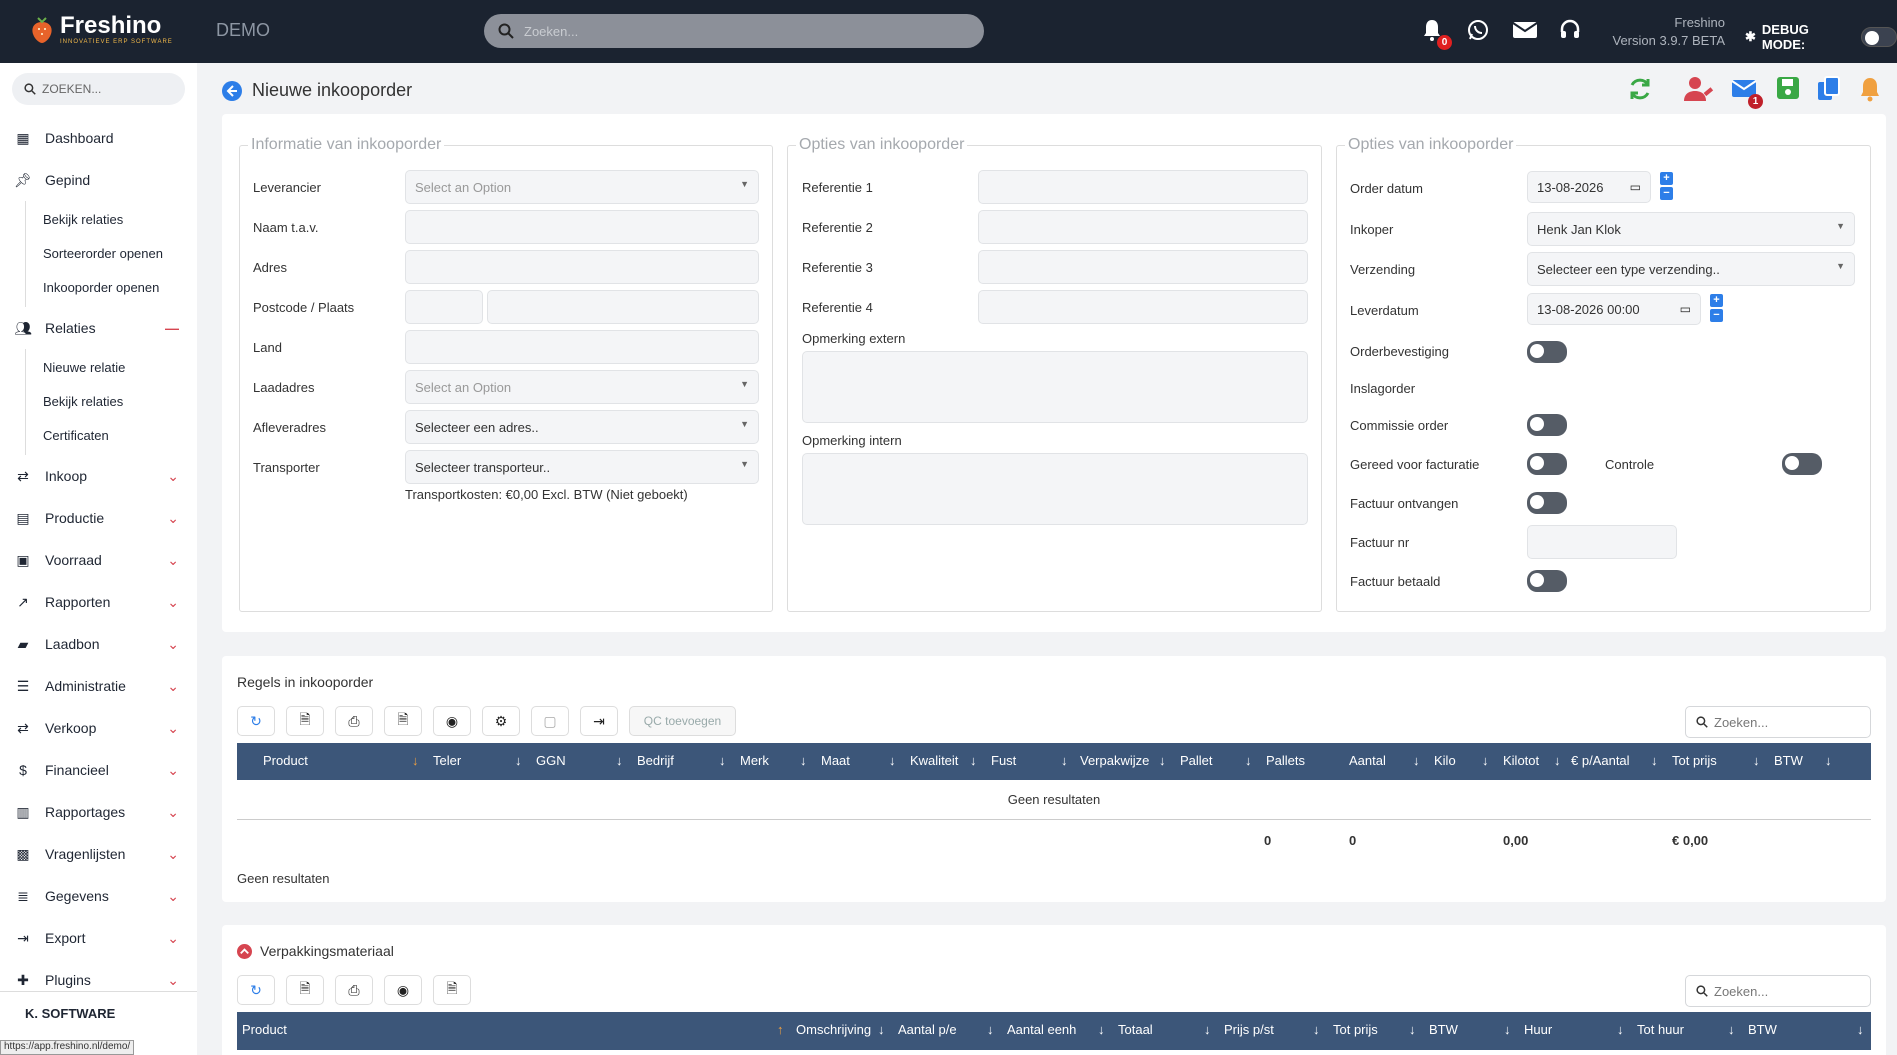 The image size is (1897, 1055). Describe the element at coordinates (833, 1029) in the screenshot. I see `col-omschrijving: Omschrijving` at that location.